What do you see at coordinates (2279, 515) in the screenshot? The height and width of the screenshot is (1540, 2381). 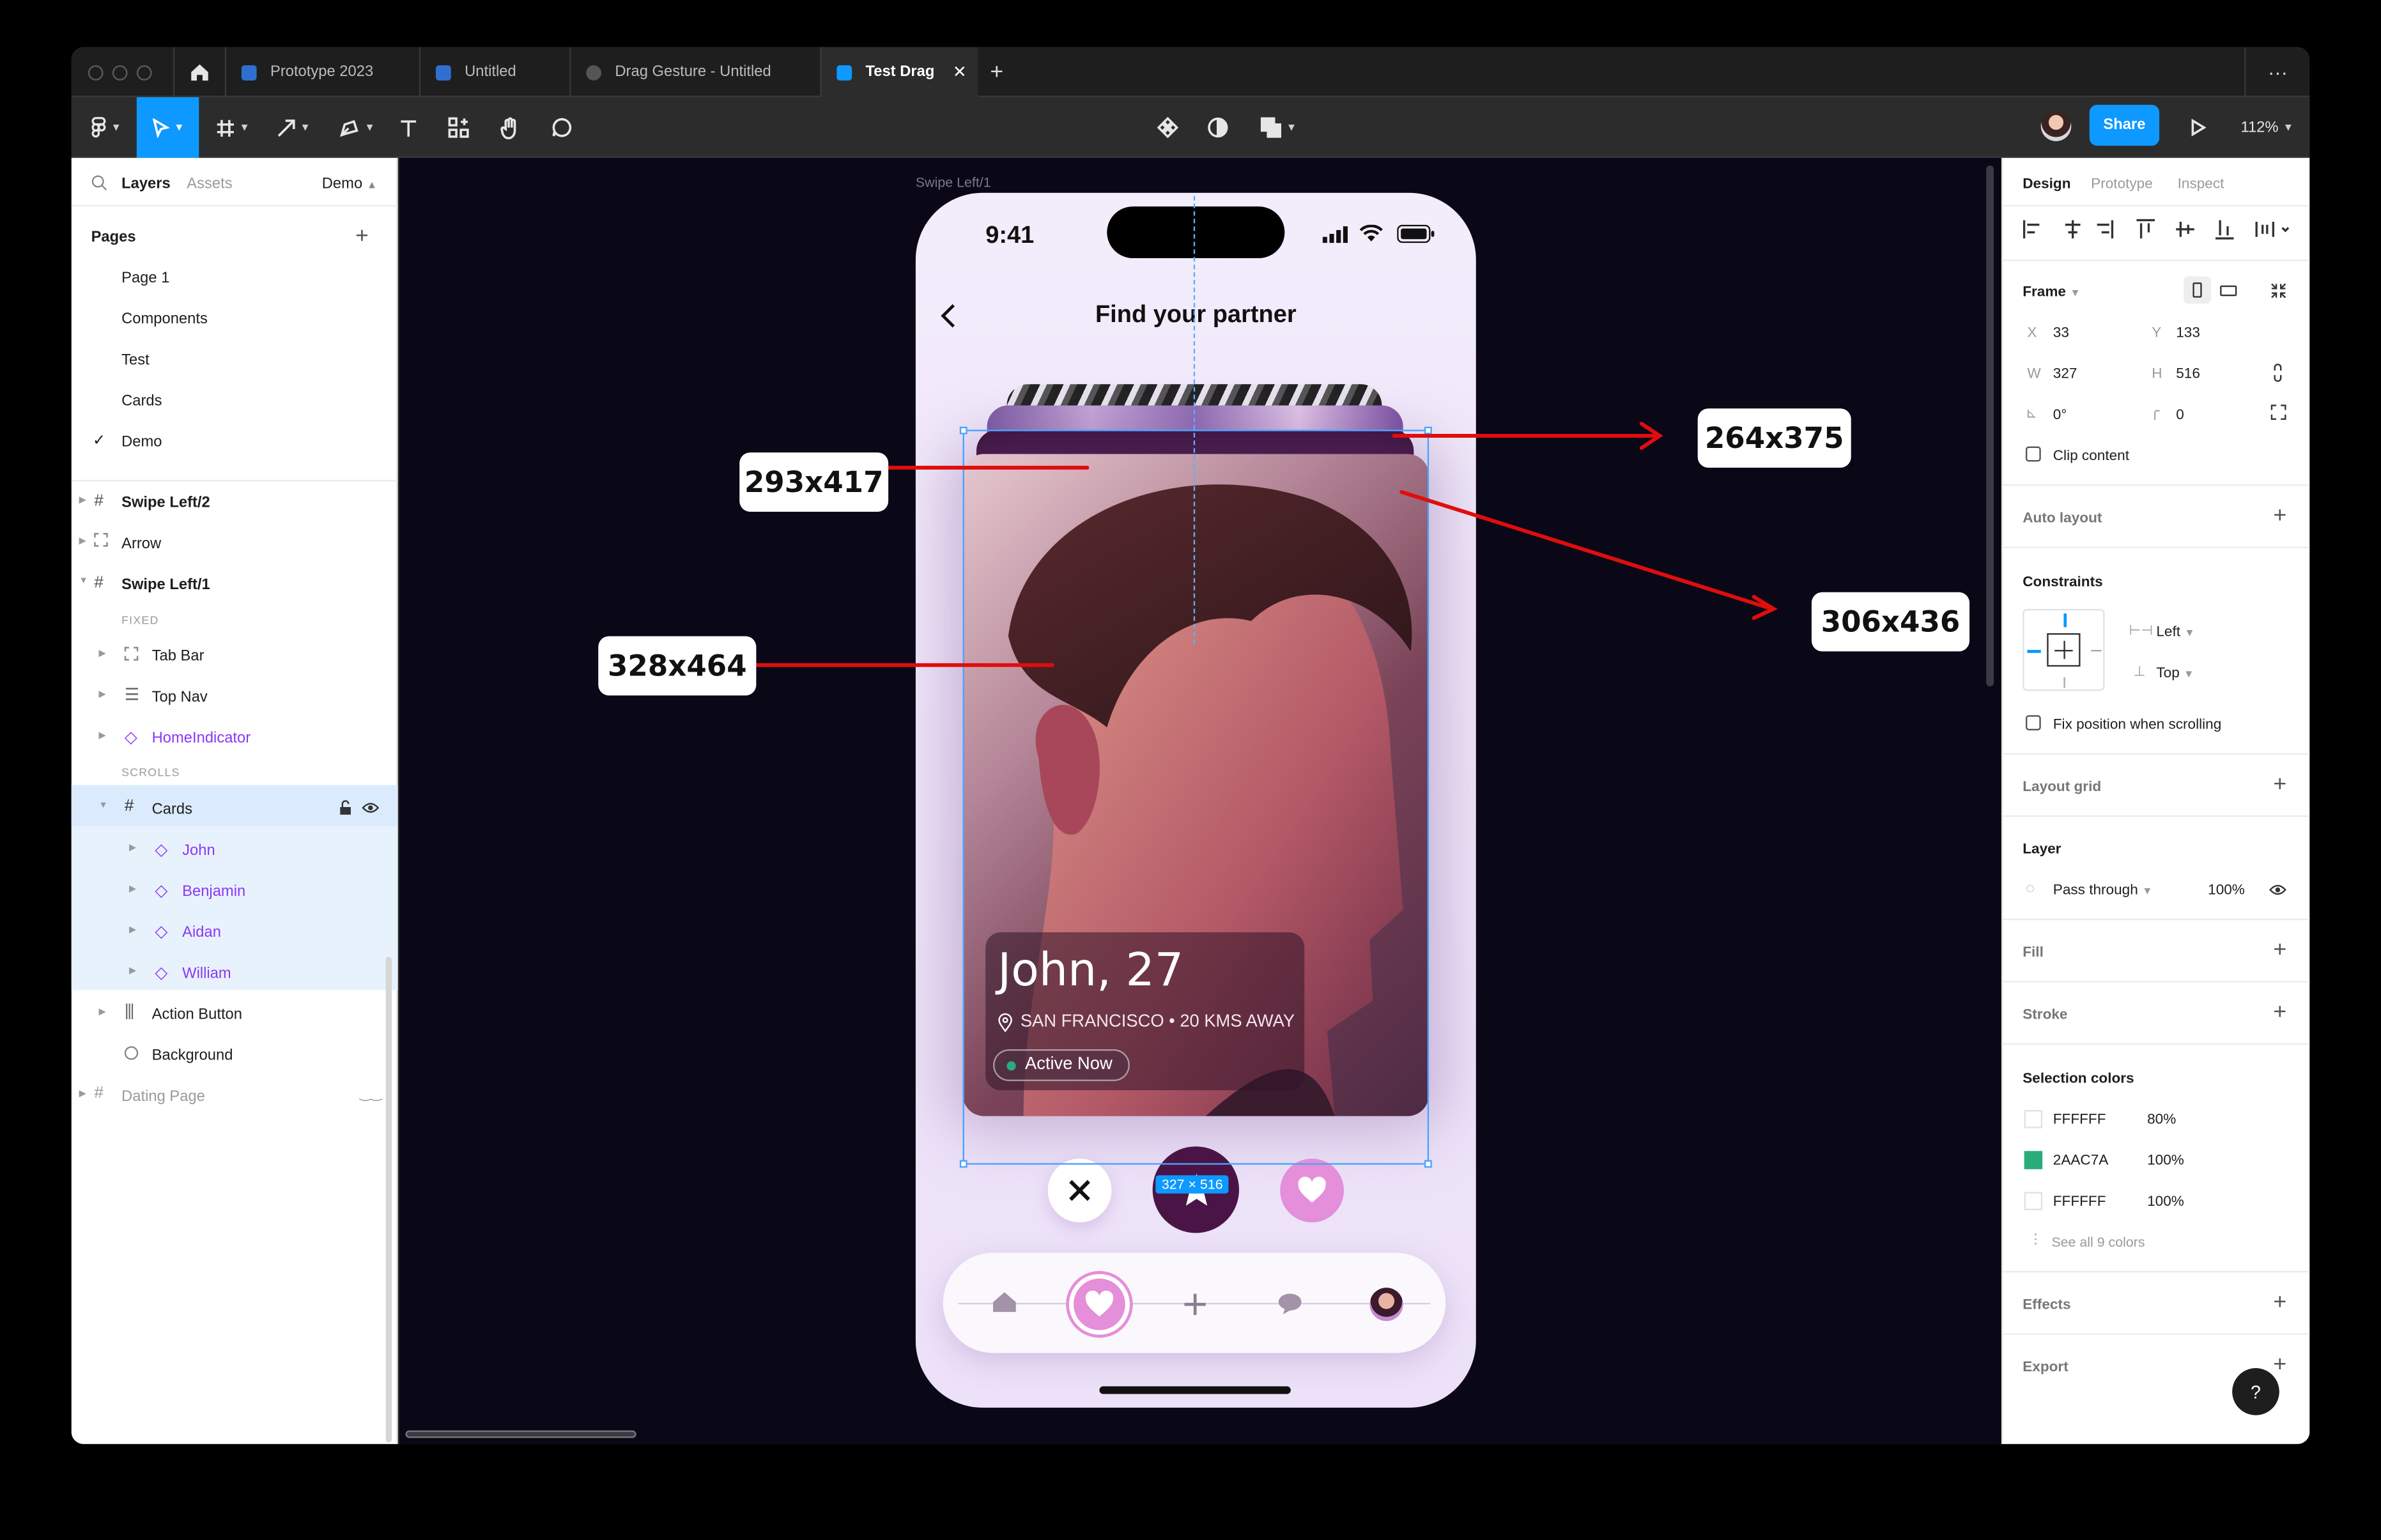 I see `add-auto-layout-icon: +` at bounding box center [2279, 515].